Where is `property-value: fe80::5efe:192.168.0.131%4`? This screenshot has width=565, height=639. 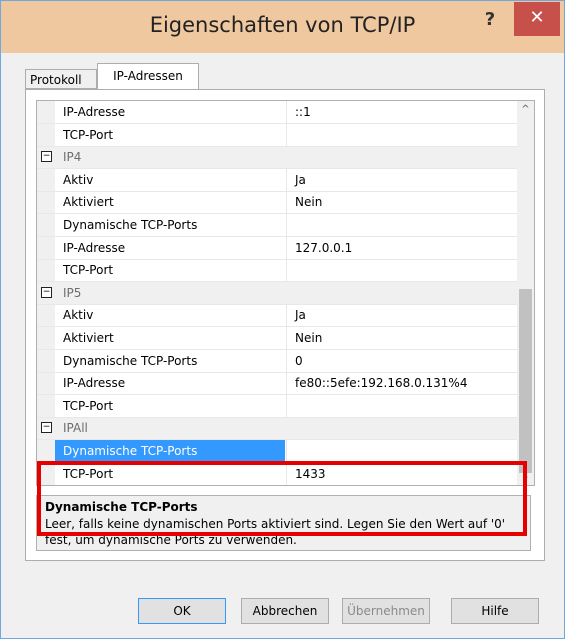 property-value: fe80::5efe:192.168.0.131%4 is located at coordinates (401, 383).